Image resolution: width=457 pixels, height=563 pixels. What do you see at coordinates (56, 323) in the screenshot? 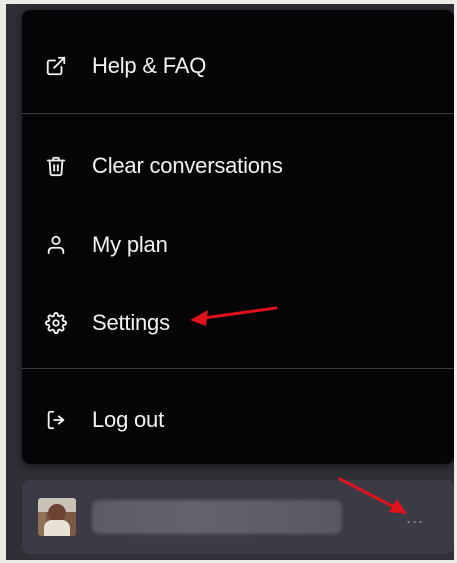
I see `gear-icon` at bounding box center [56, 323].